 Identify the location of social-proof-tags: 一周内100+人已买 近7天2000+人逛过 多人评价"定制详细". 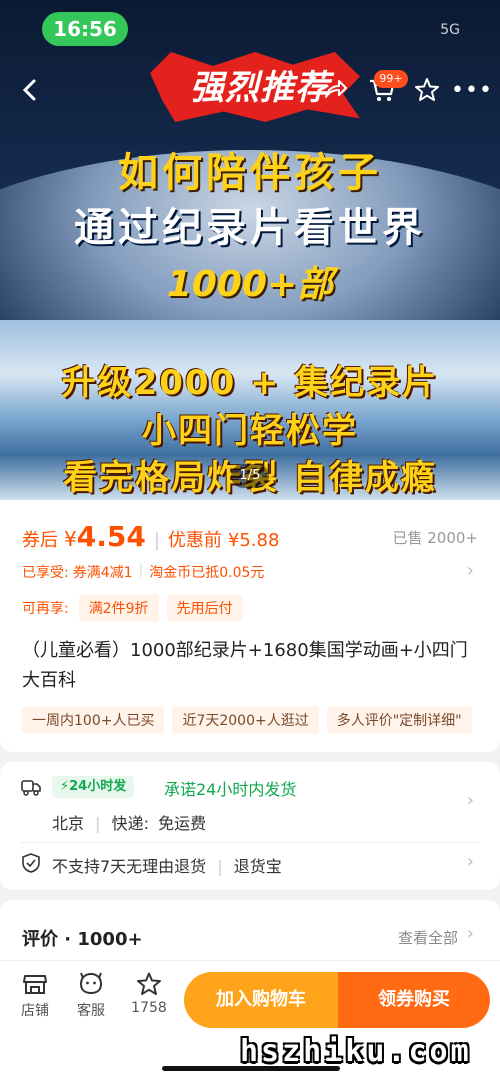
(261, 720).